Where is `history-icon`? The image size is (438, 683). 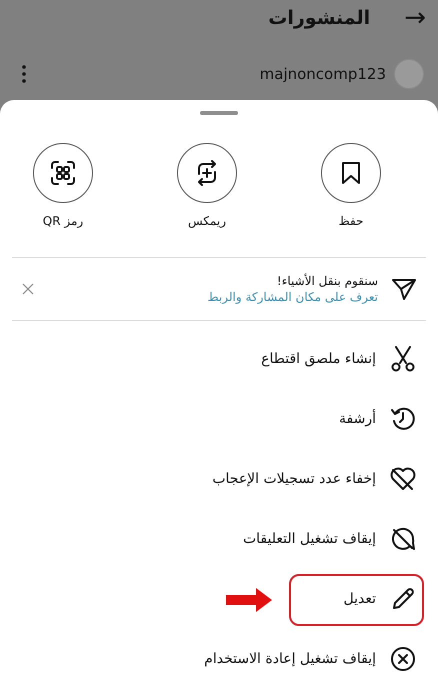 history-icon is located at coordinates (403, 419).